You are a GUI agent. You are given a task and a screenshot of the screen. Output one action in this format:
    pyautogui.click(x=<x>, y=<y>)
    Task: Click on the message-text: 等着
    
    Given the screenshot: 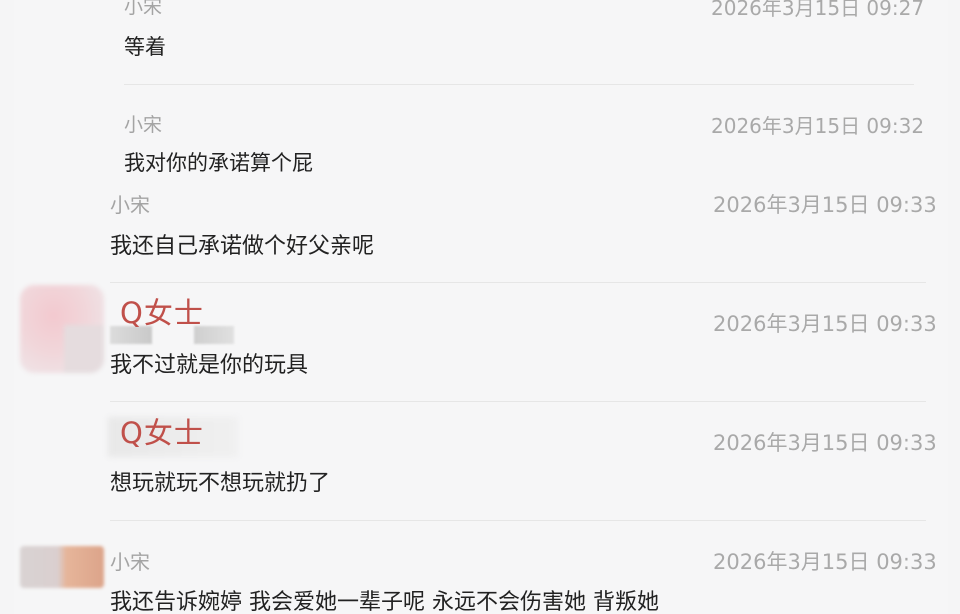 What is the action you would take?
    pyautogui.click(x=145, y=47)
    